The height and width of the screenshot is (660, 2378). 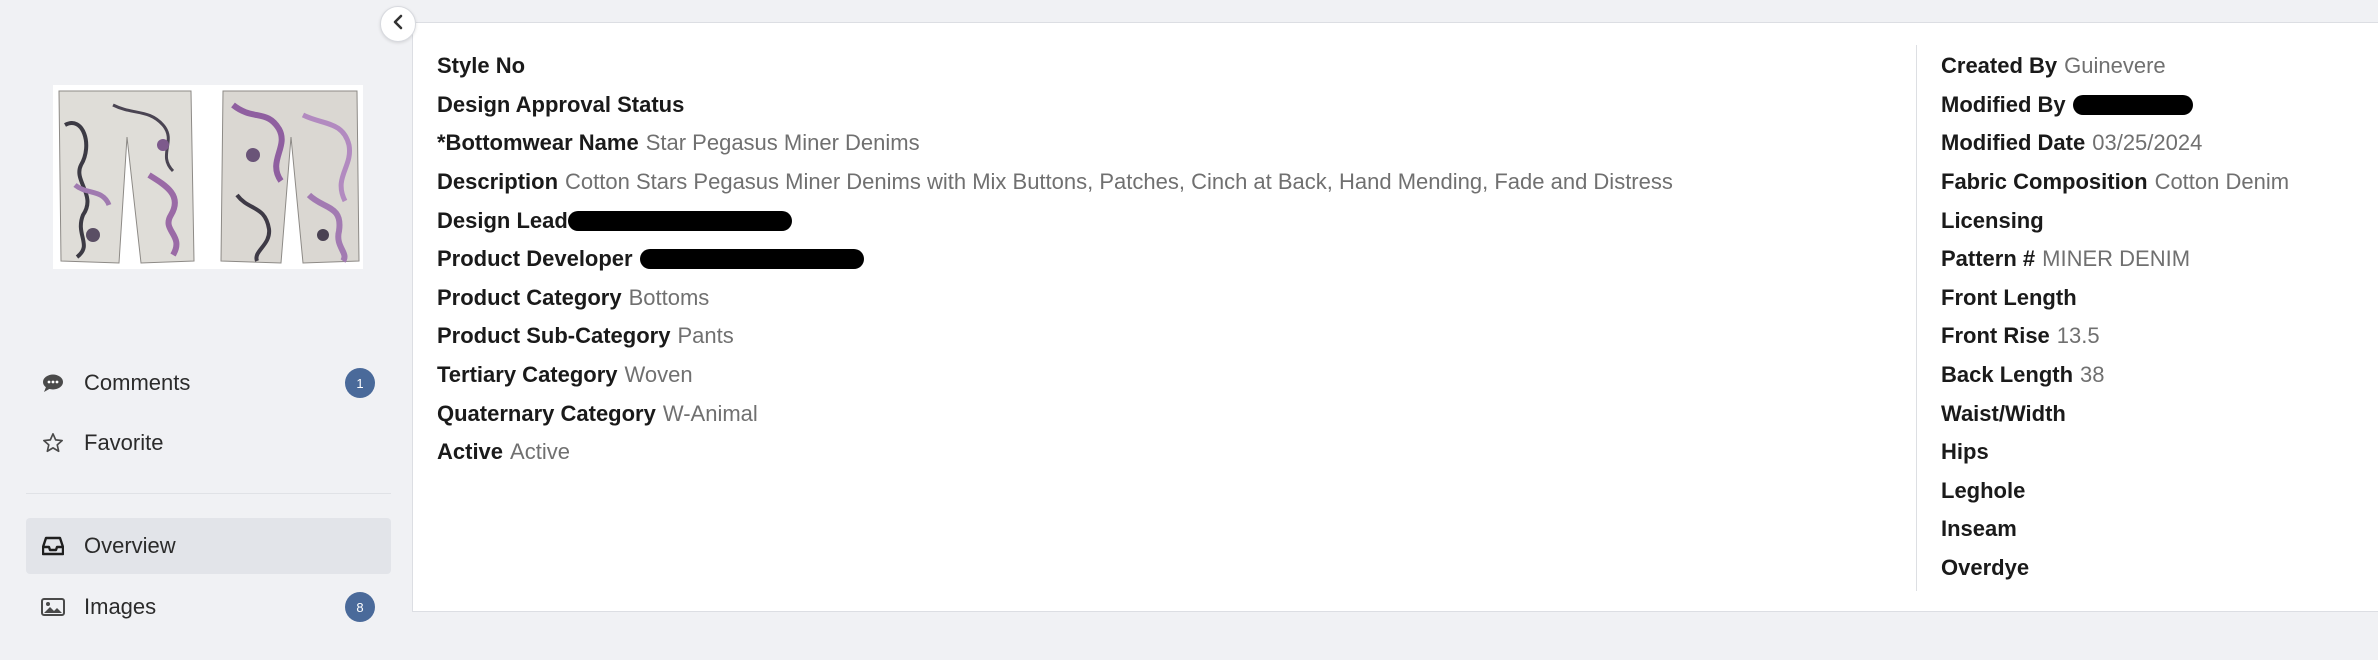 What do you see at coordinates (53, 607) in the screenshot?
I see `image-icon` at bounding box center [53, 607].